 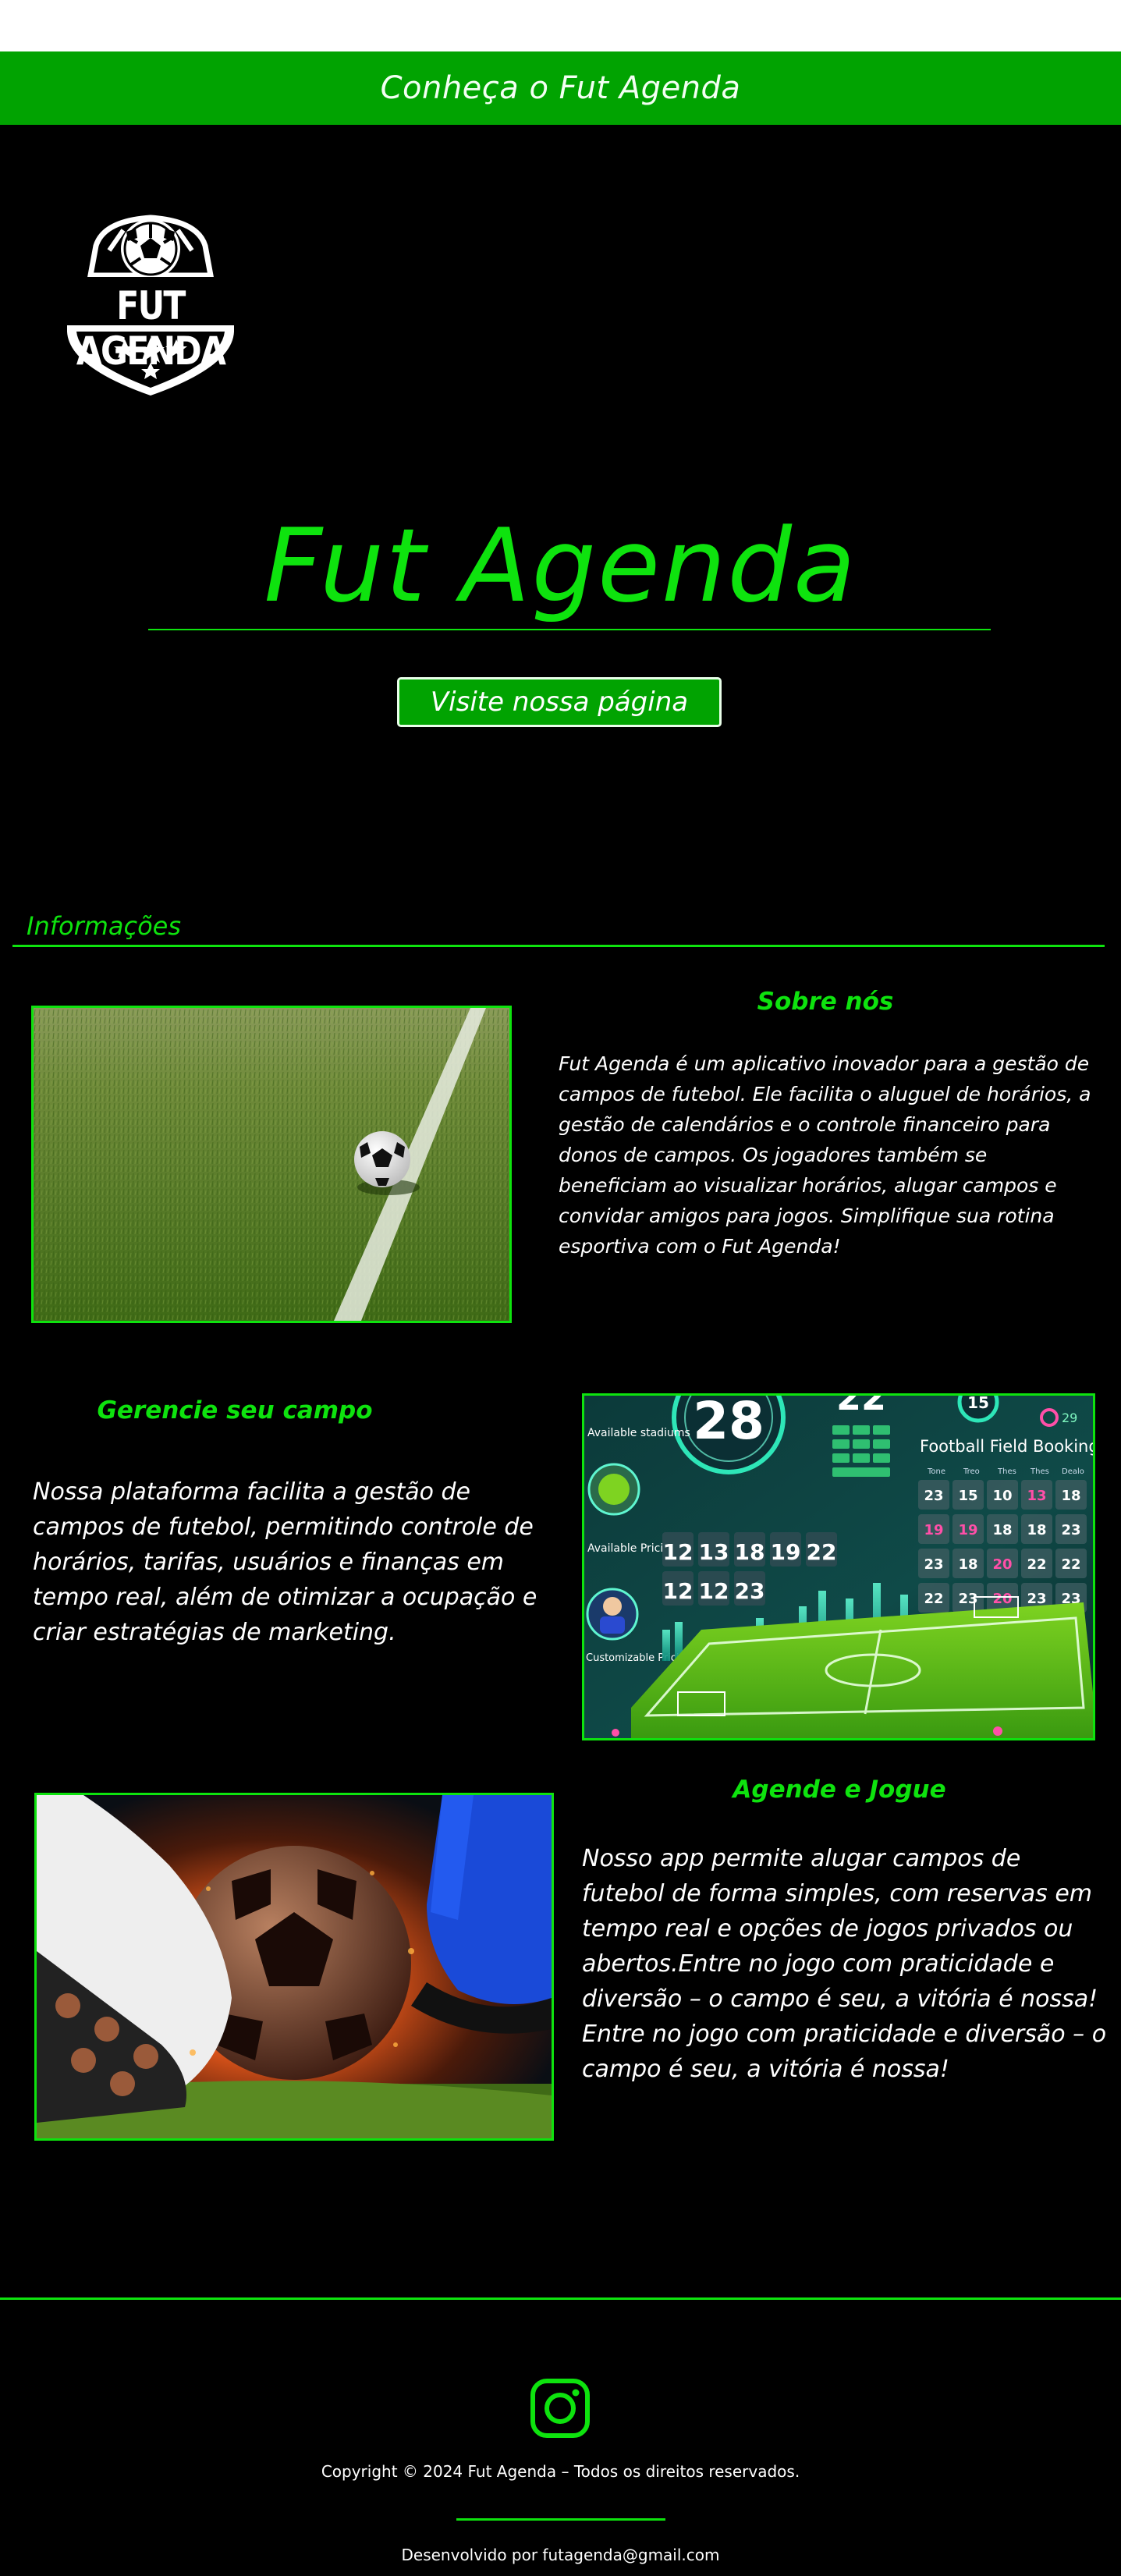 I want to click on footer-small-divider, so click(x=560, y=2519).